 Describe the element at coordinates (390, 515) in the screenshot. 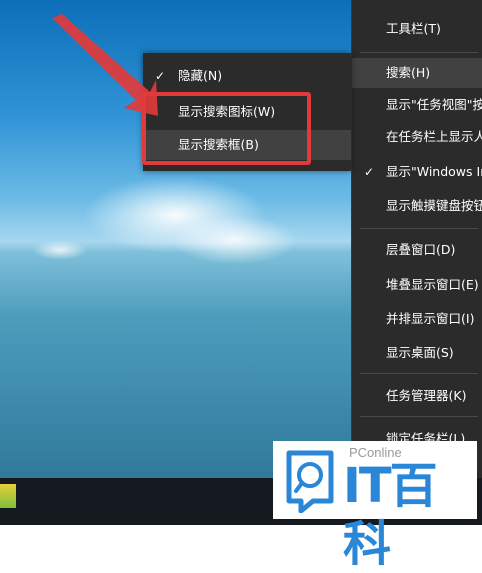

I see `watermark-brand-big: IT百科` at that location.